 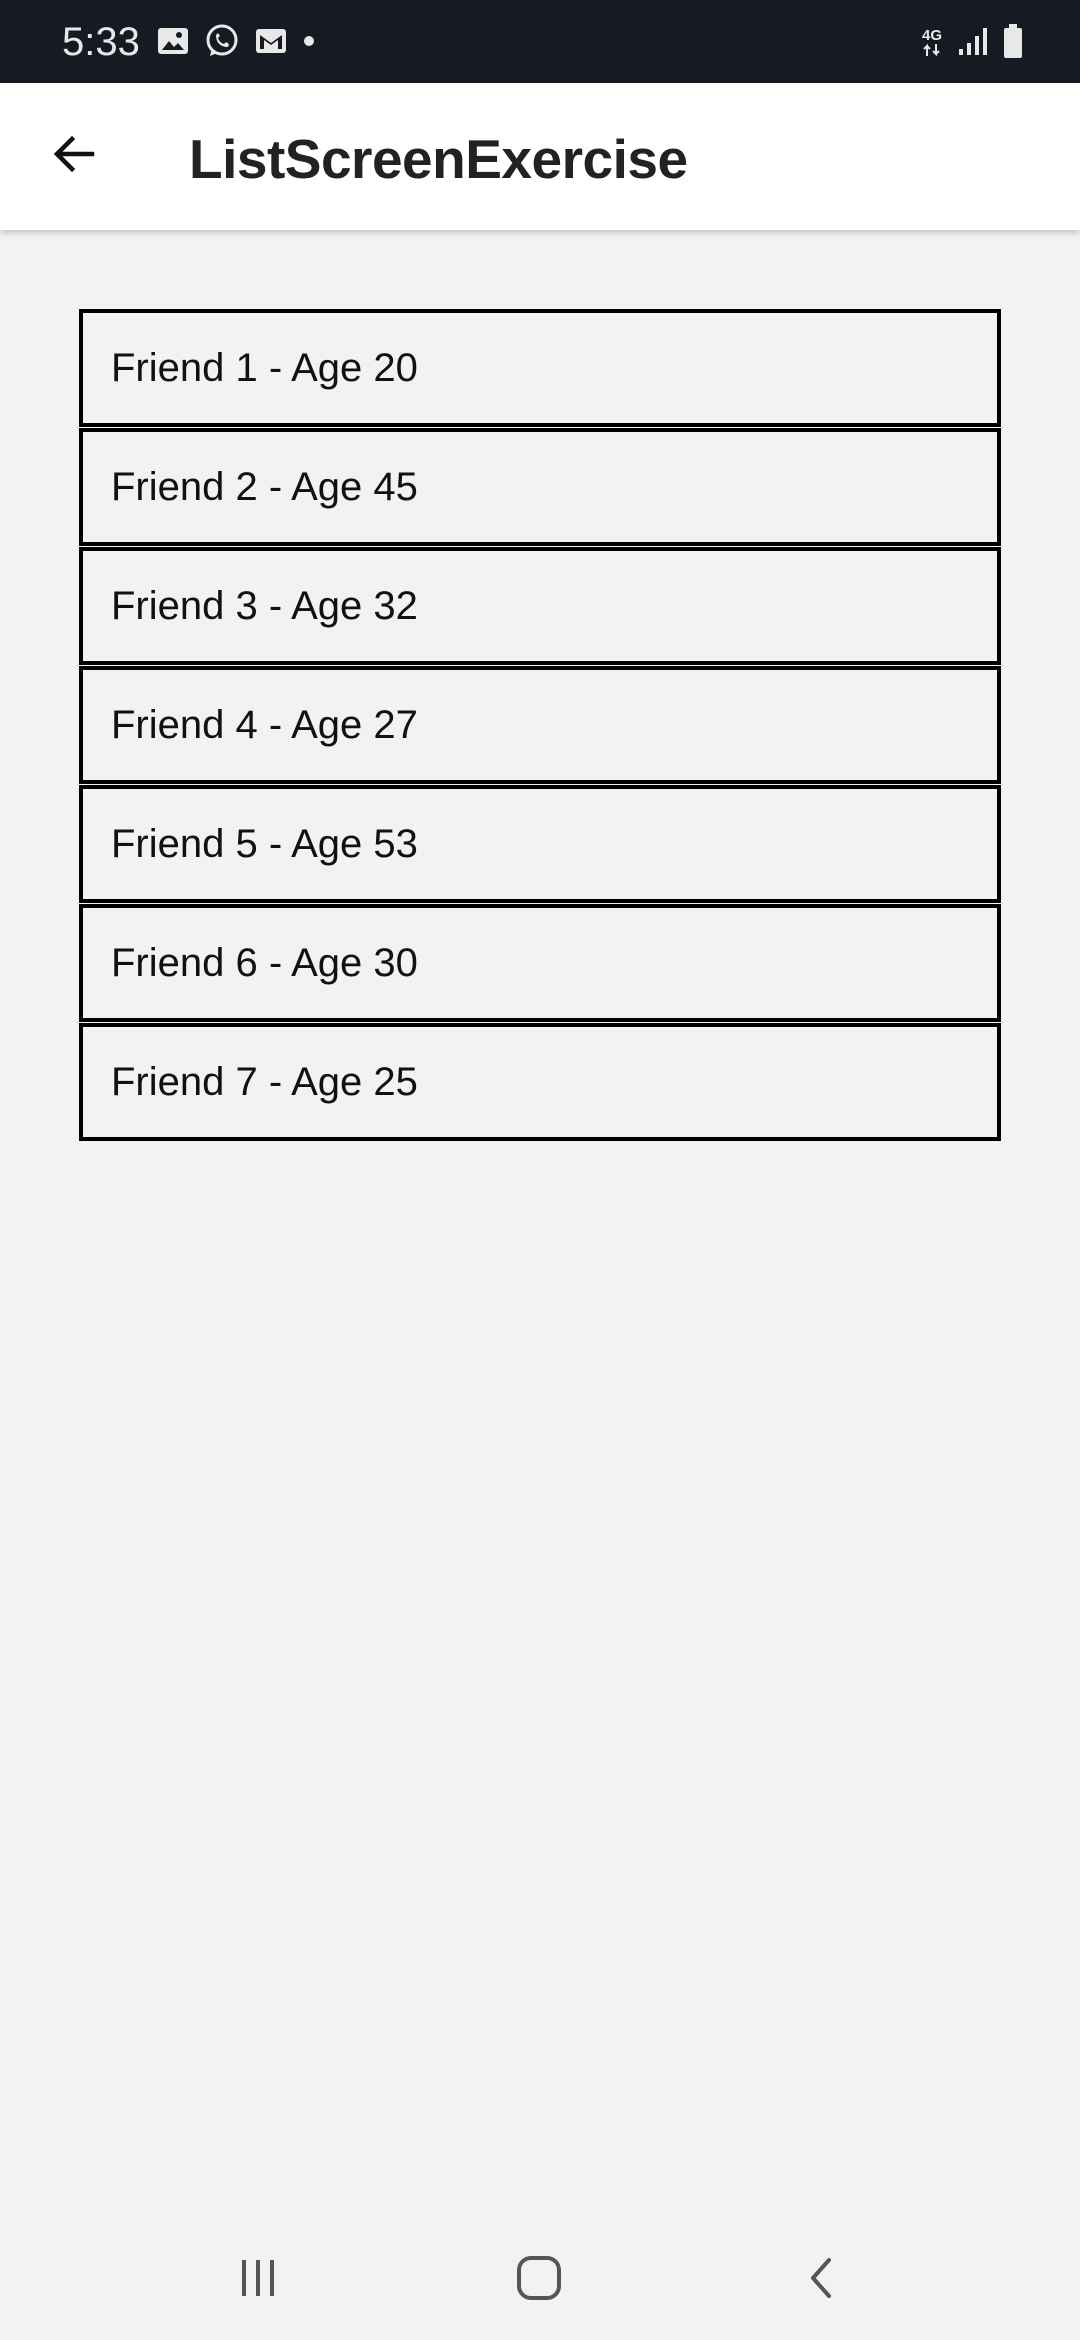 I want to click on friend-label: Friend 1 - Age 20, so click(x=264, y=368).